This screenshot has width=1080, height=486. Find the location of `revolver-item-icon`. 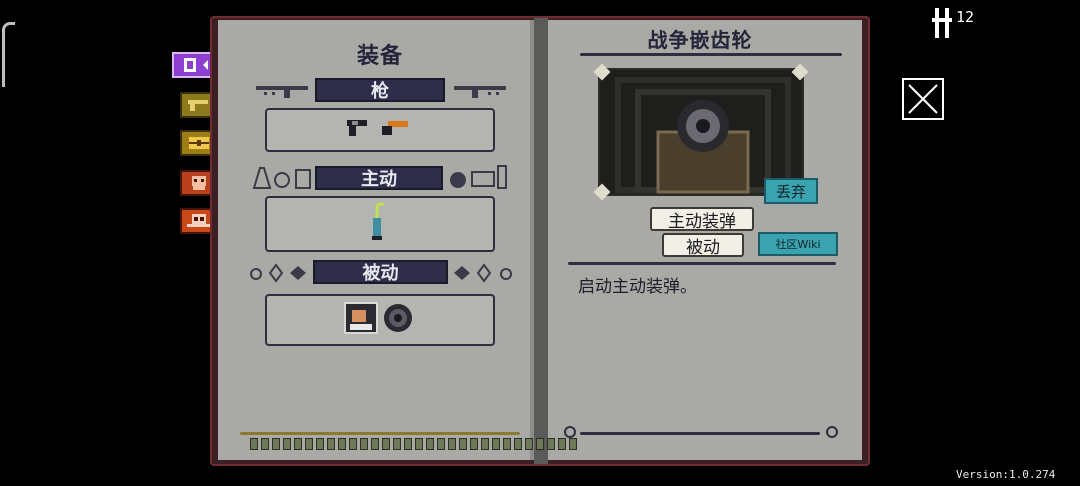

revolver-item-icon is located at coordinates (359, 127).